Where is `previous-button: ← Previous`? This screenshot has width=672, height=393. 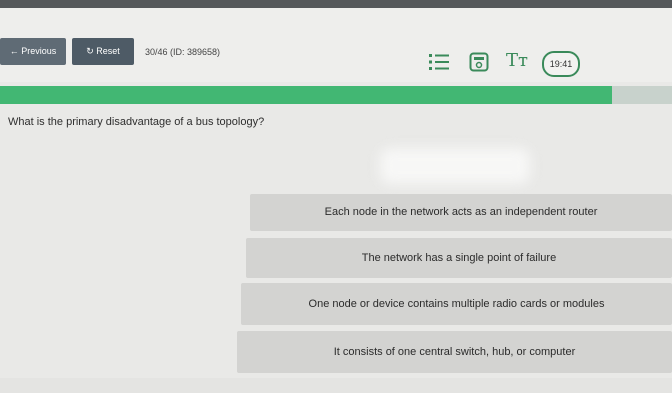
previous-button: ← Previous is located at coordinates (33, 51).